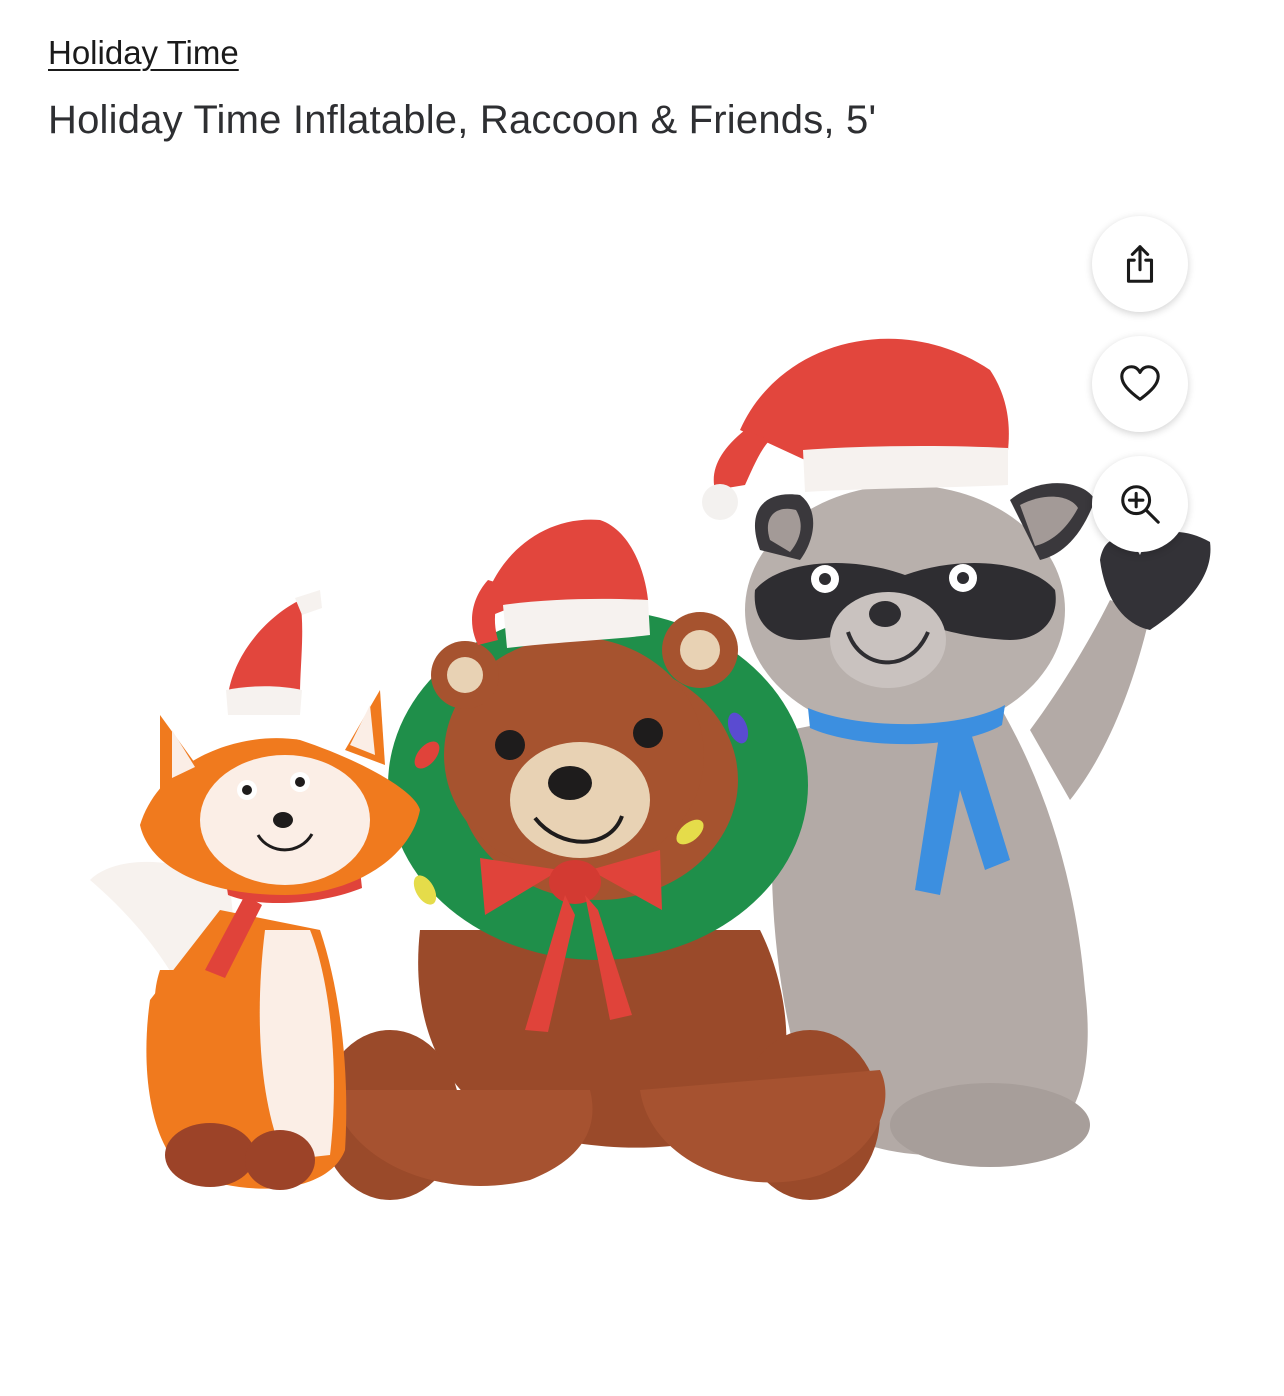  I want to click on share-button, so click(1140, 264).